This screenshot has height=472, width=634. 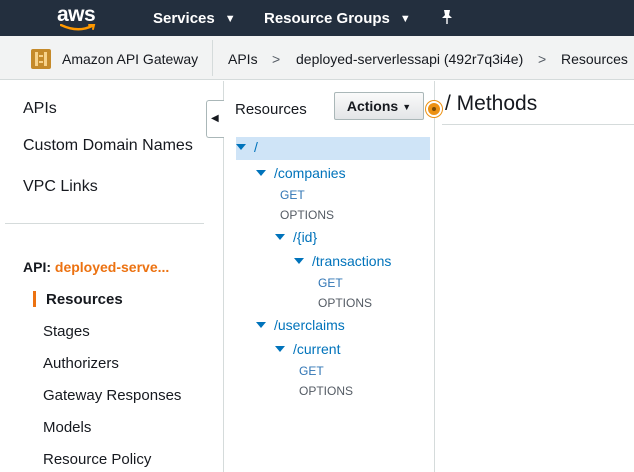 I want to click on api-prefix: API:, so click(x=37, y=267).